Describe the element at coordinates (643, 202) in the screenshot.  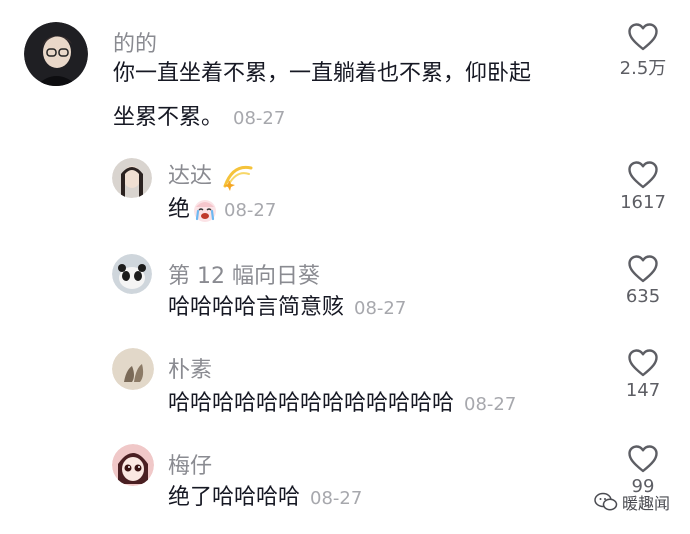
I see `like-count: 1617` at that location.